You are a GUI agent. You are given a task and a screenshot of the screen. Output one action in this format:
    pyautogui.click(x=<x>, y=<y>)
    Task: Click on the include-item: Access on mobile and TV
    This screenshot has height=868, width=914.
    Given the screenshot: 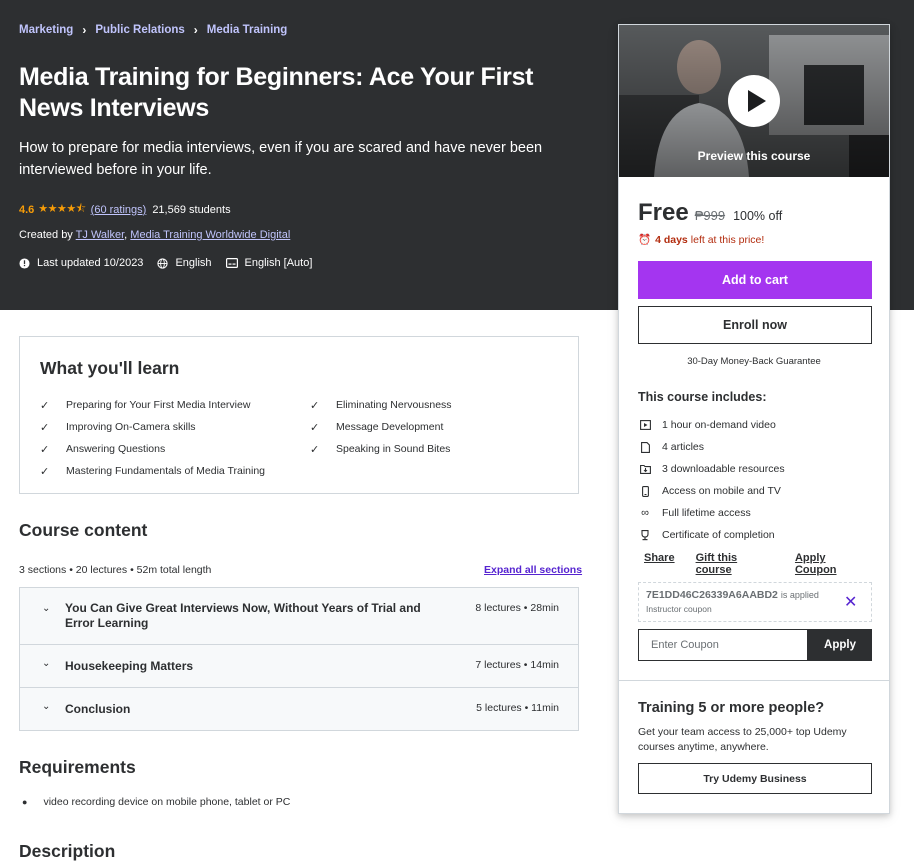 What is the action you would take?
    pyautogui.click(x=711, y=491)
    